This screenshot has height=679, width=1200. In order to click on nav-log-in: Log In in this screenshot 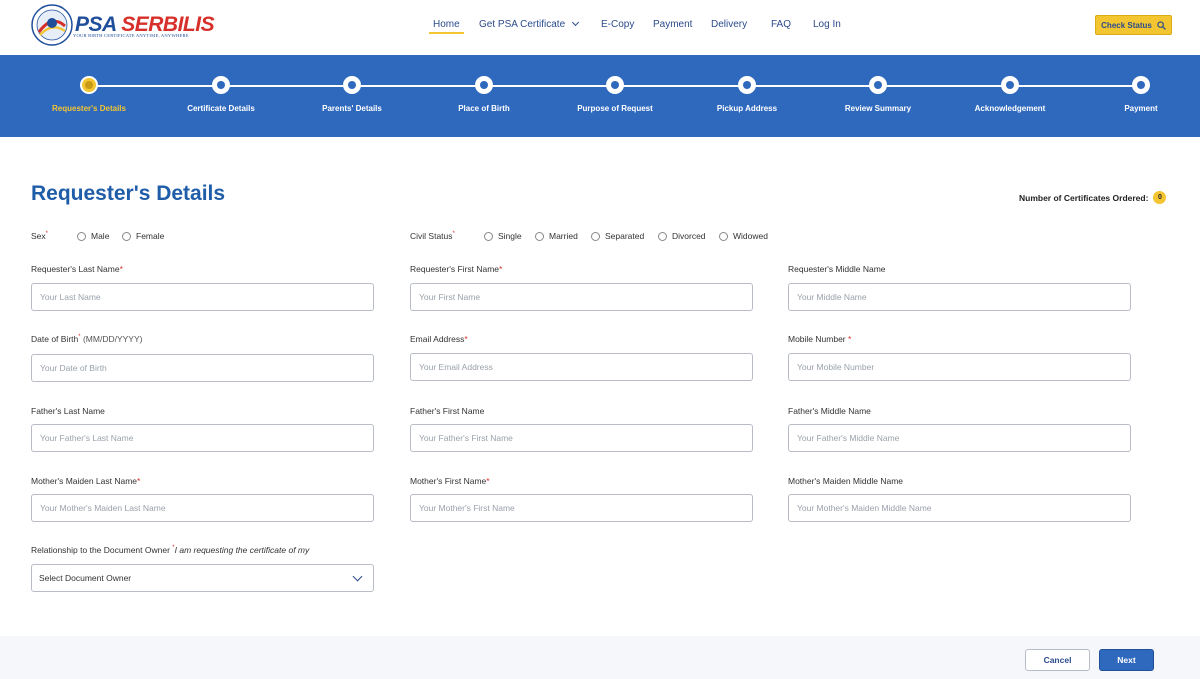, I will do `click(827, 24)`.